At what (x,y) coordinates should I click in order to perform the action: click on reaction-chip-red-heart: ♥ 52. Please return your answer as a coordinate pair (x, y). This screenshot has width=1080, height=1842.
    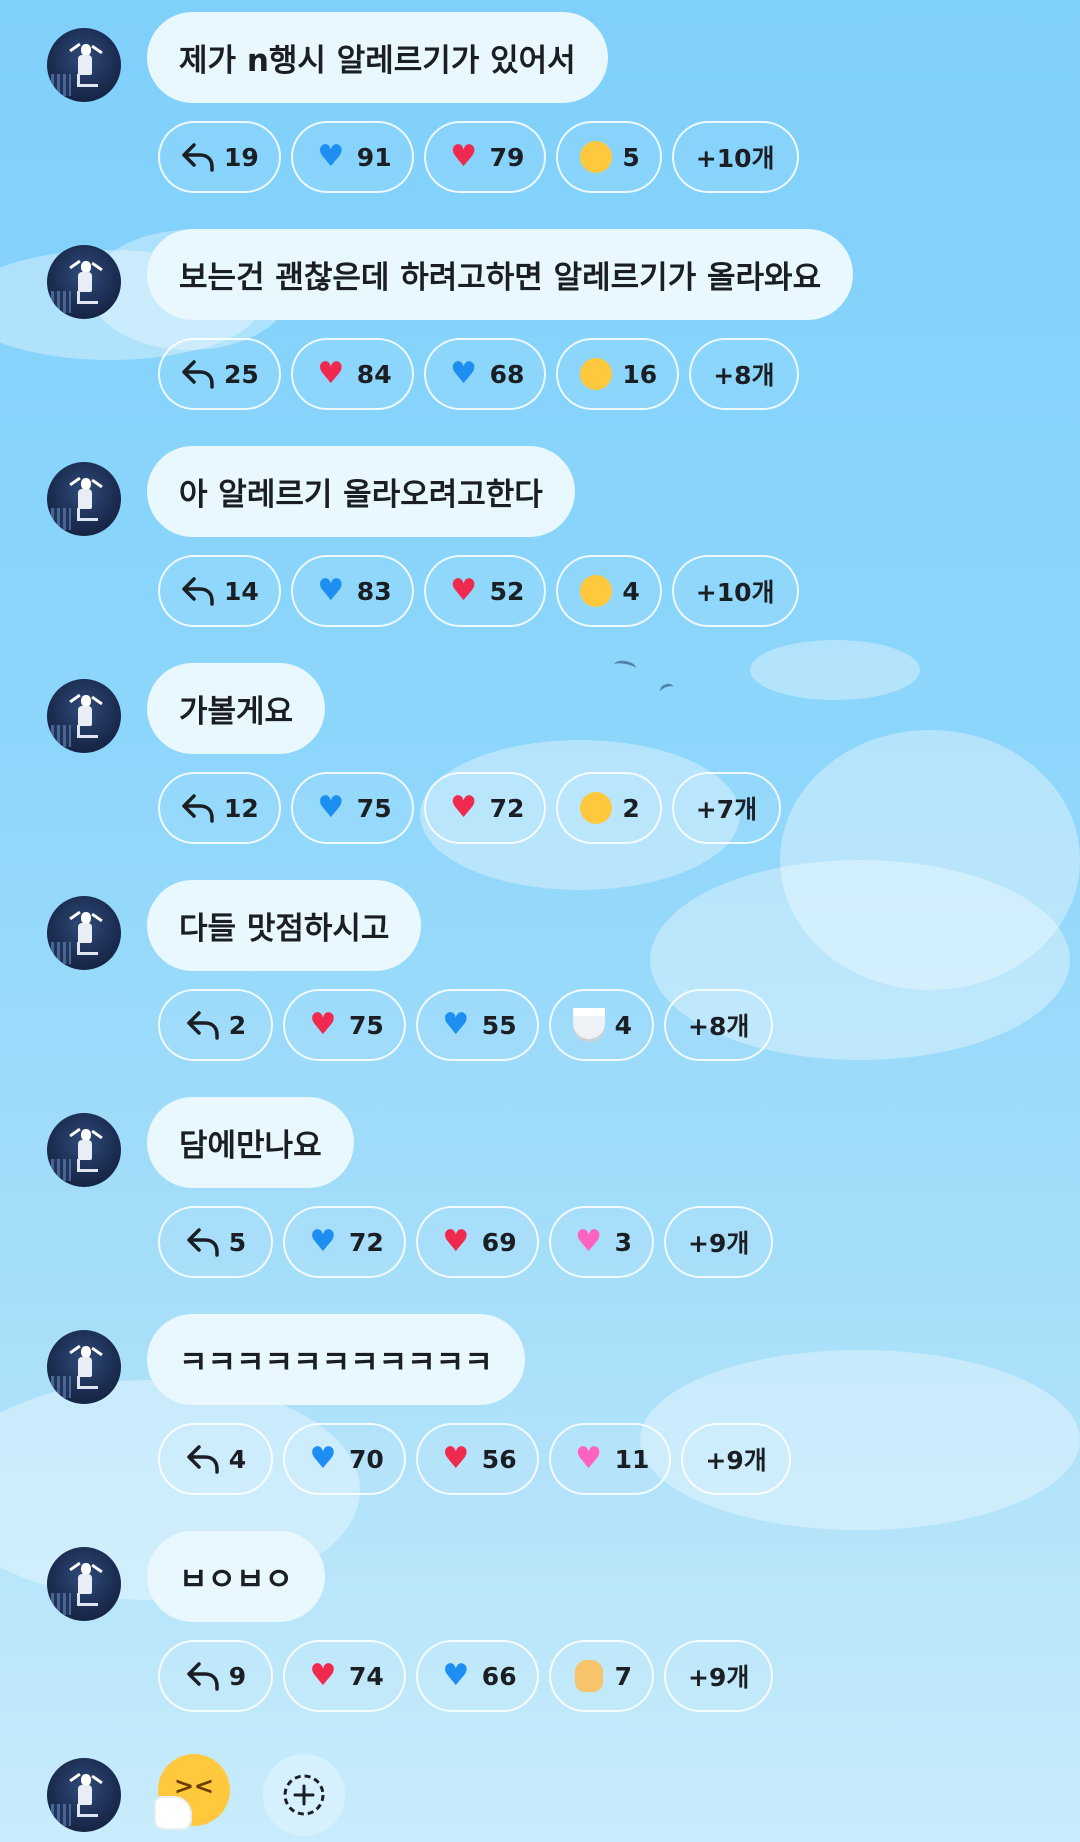
    Looking at the image, I should click on (485, 591).